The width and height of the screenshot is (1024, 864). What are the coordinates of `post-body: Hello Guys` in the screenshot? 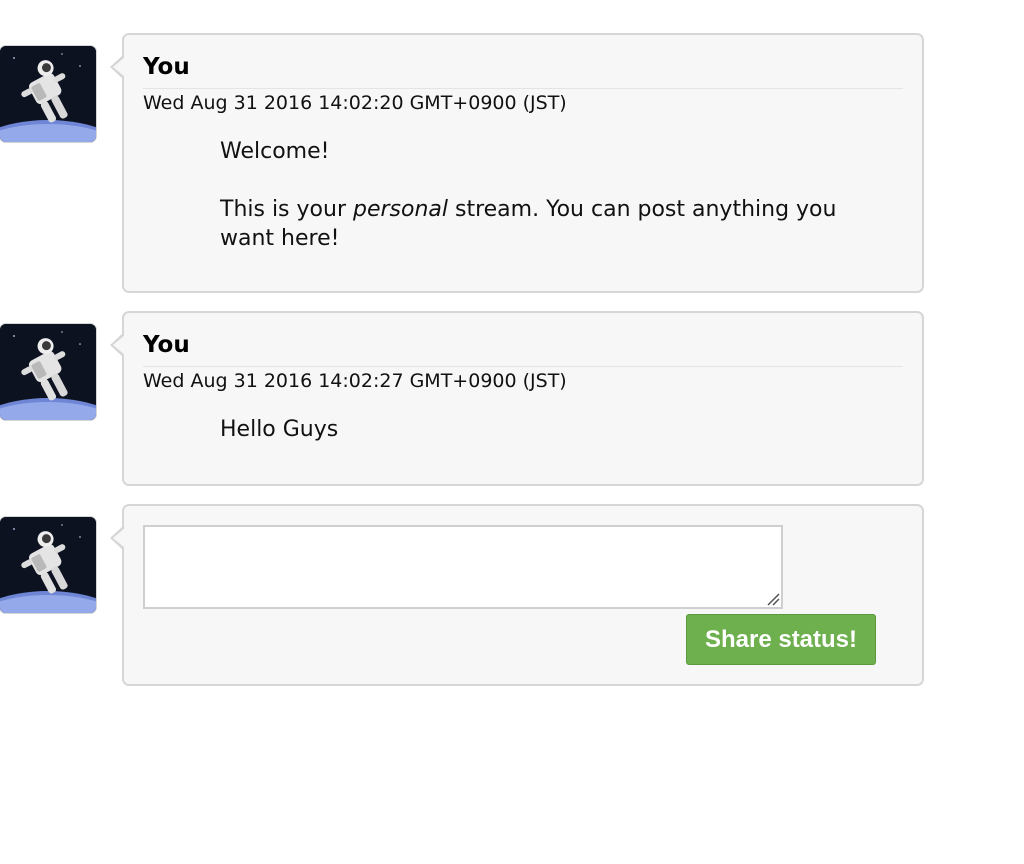 It's located at (530, 429).